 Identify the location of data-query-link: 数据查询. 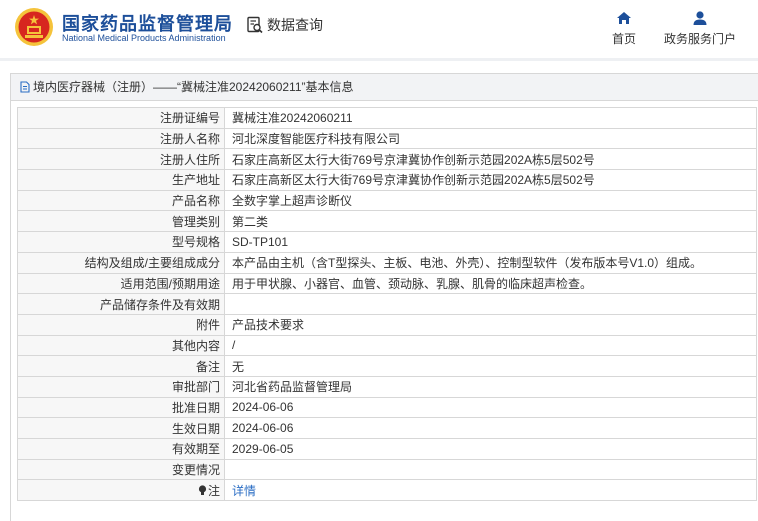
(284, 25).